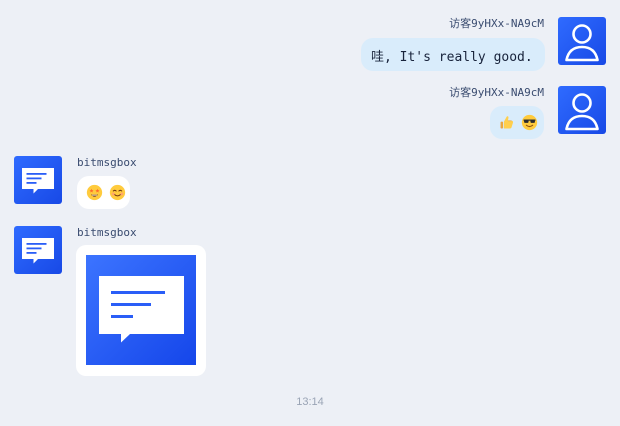  Describe the element at coordinates (117, 192) in the screenshot. I see `smiling-face-icon` at that location.